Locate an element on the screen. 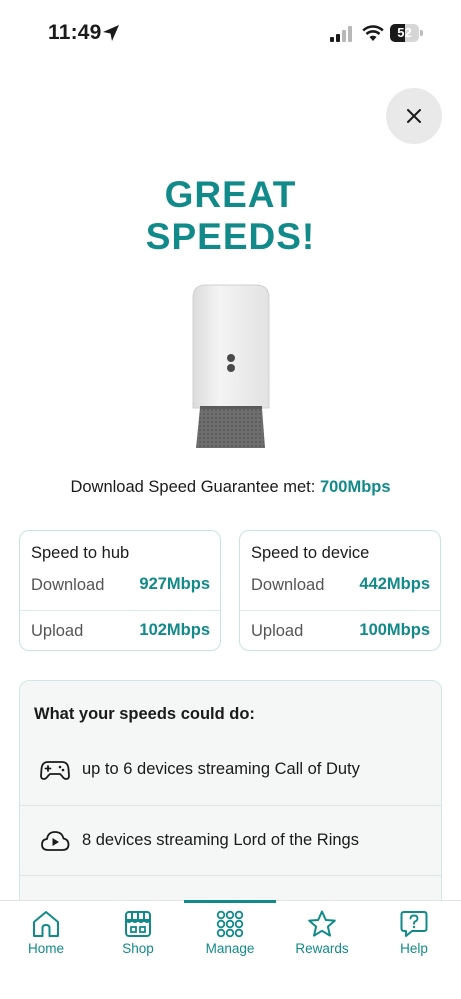  star-icon is located at coordinates (322, 923).